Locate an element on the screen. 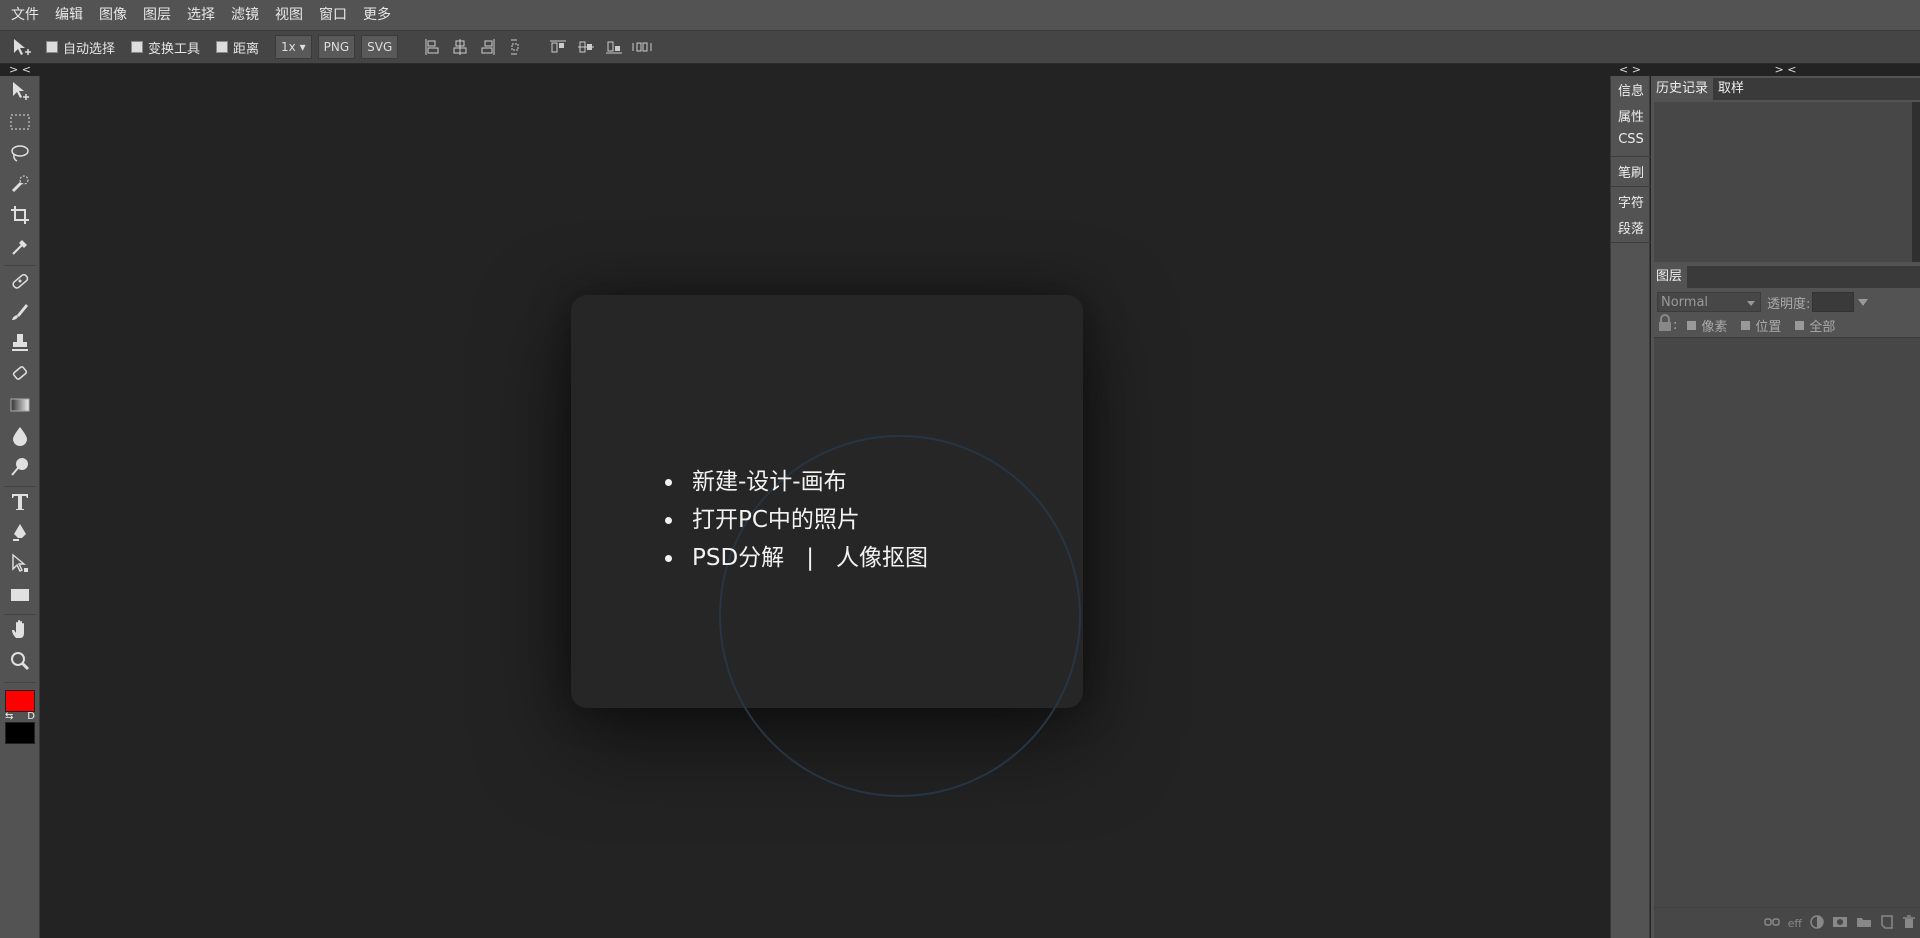  welcome-new-canvas: 新建-设计-画布 is located at coordinates (796, 482).